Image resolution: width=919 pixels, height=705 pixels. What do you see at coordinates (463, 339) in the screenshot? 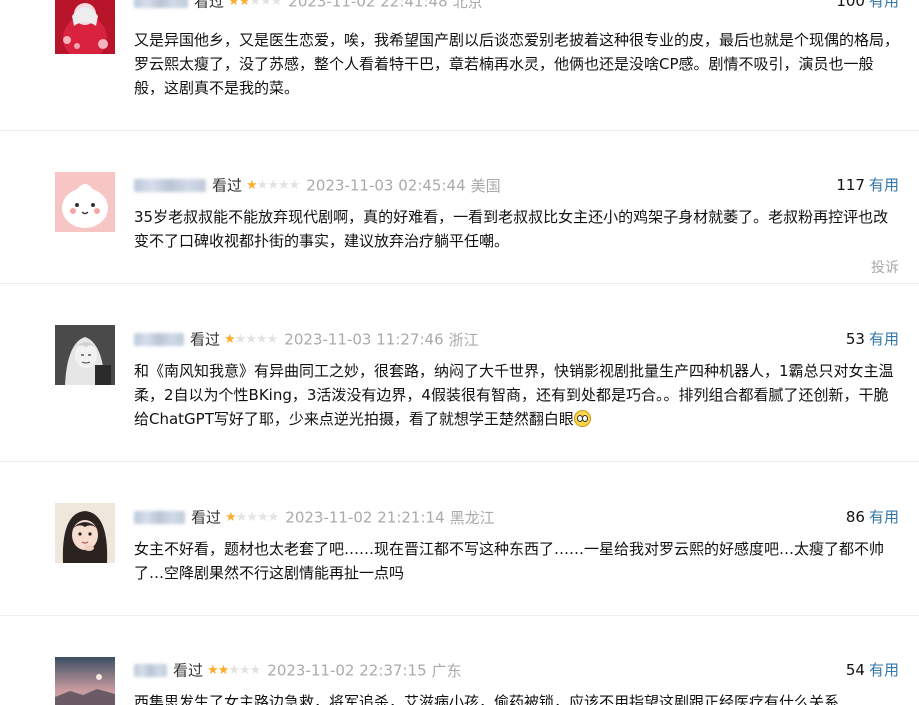
I see `review-location: 浙江` at bounding box center [463, 339].